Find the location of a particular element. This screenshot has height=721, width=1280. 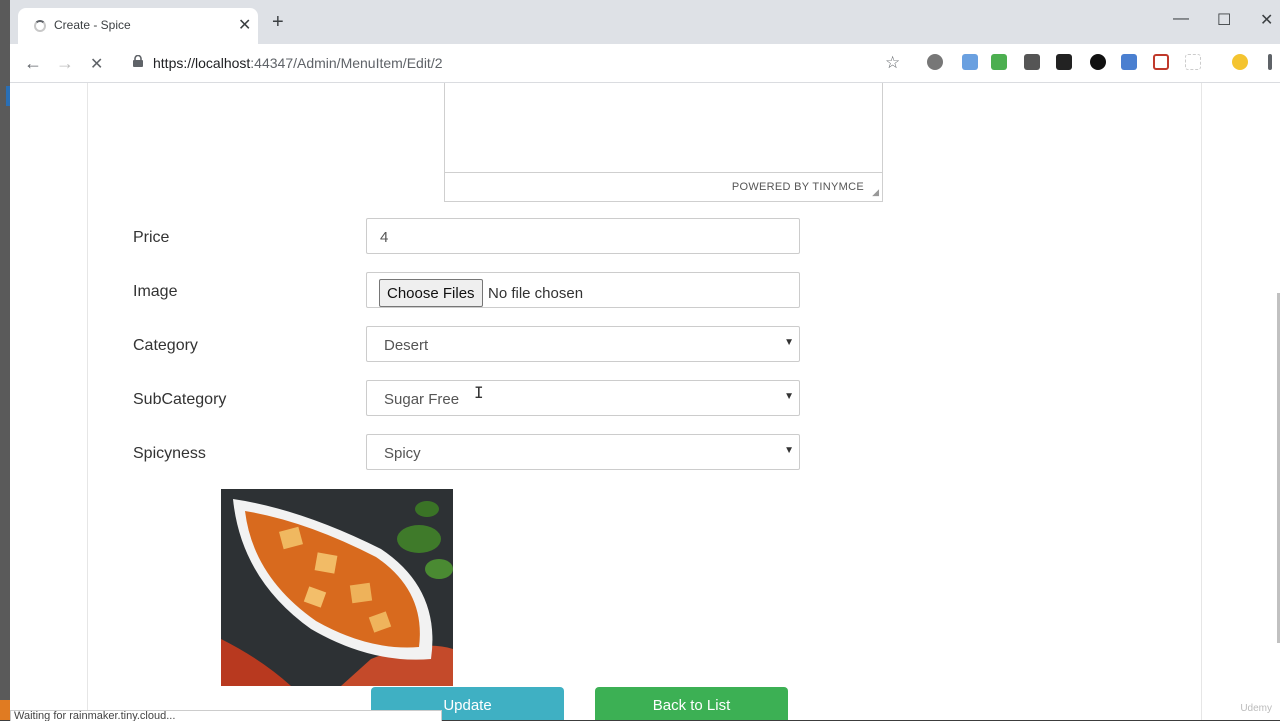

minimize-icon: — is located at coordinates (1181, 19).